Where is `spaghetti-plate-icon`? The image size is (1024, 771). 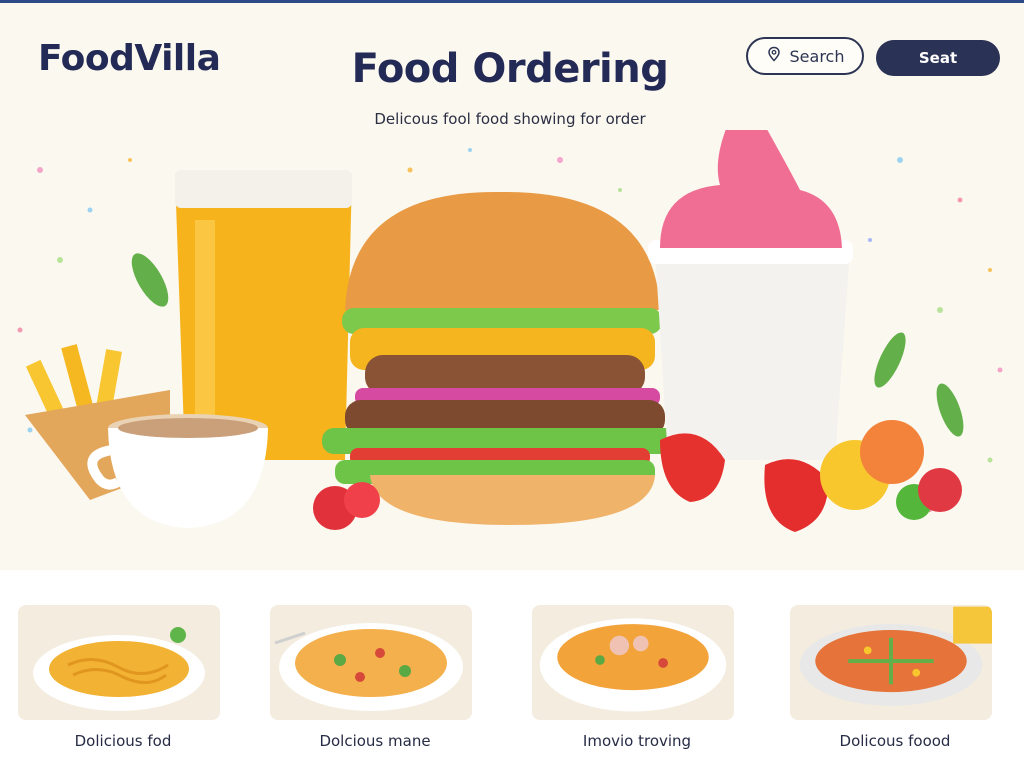
spaghetti-plate-icon is located at coordinates (119, 669).